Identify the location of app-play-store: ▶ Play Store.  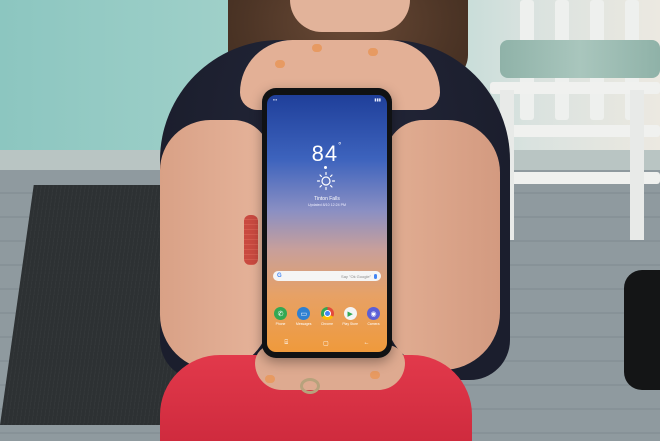
(350, 316).